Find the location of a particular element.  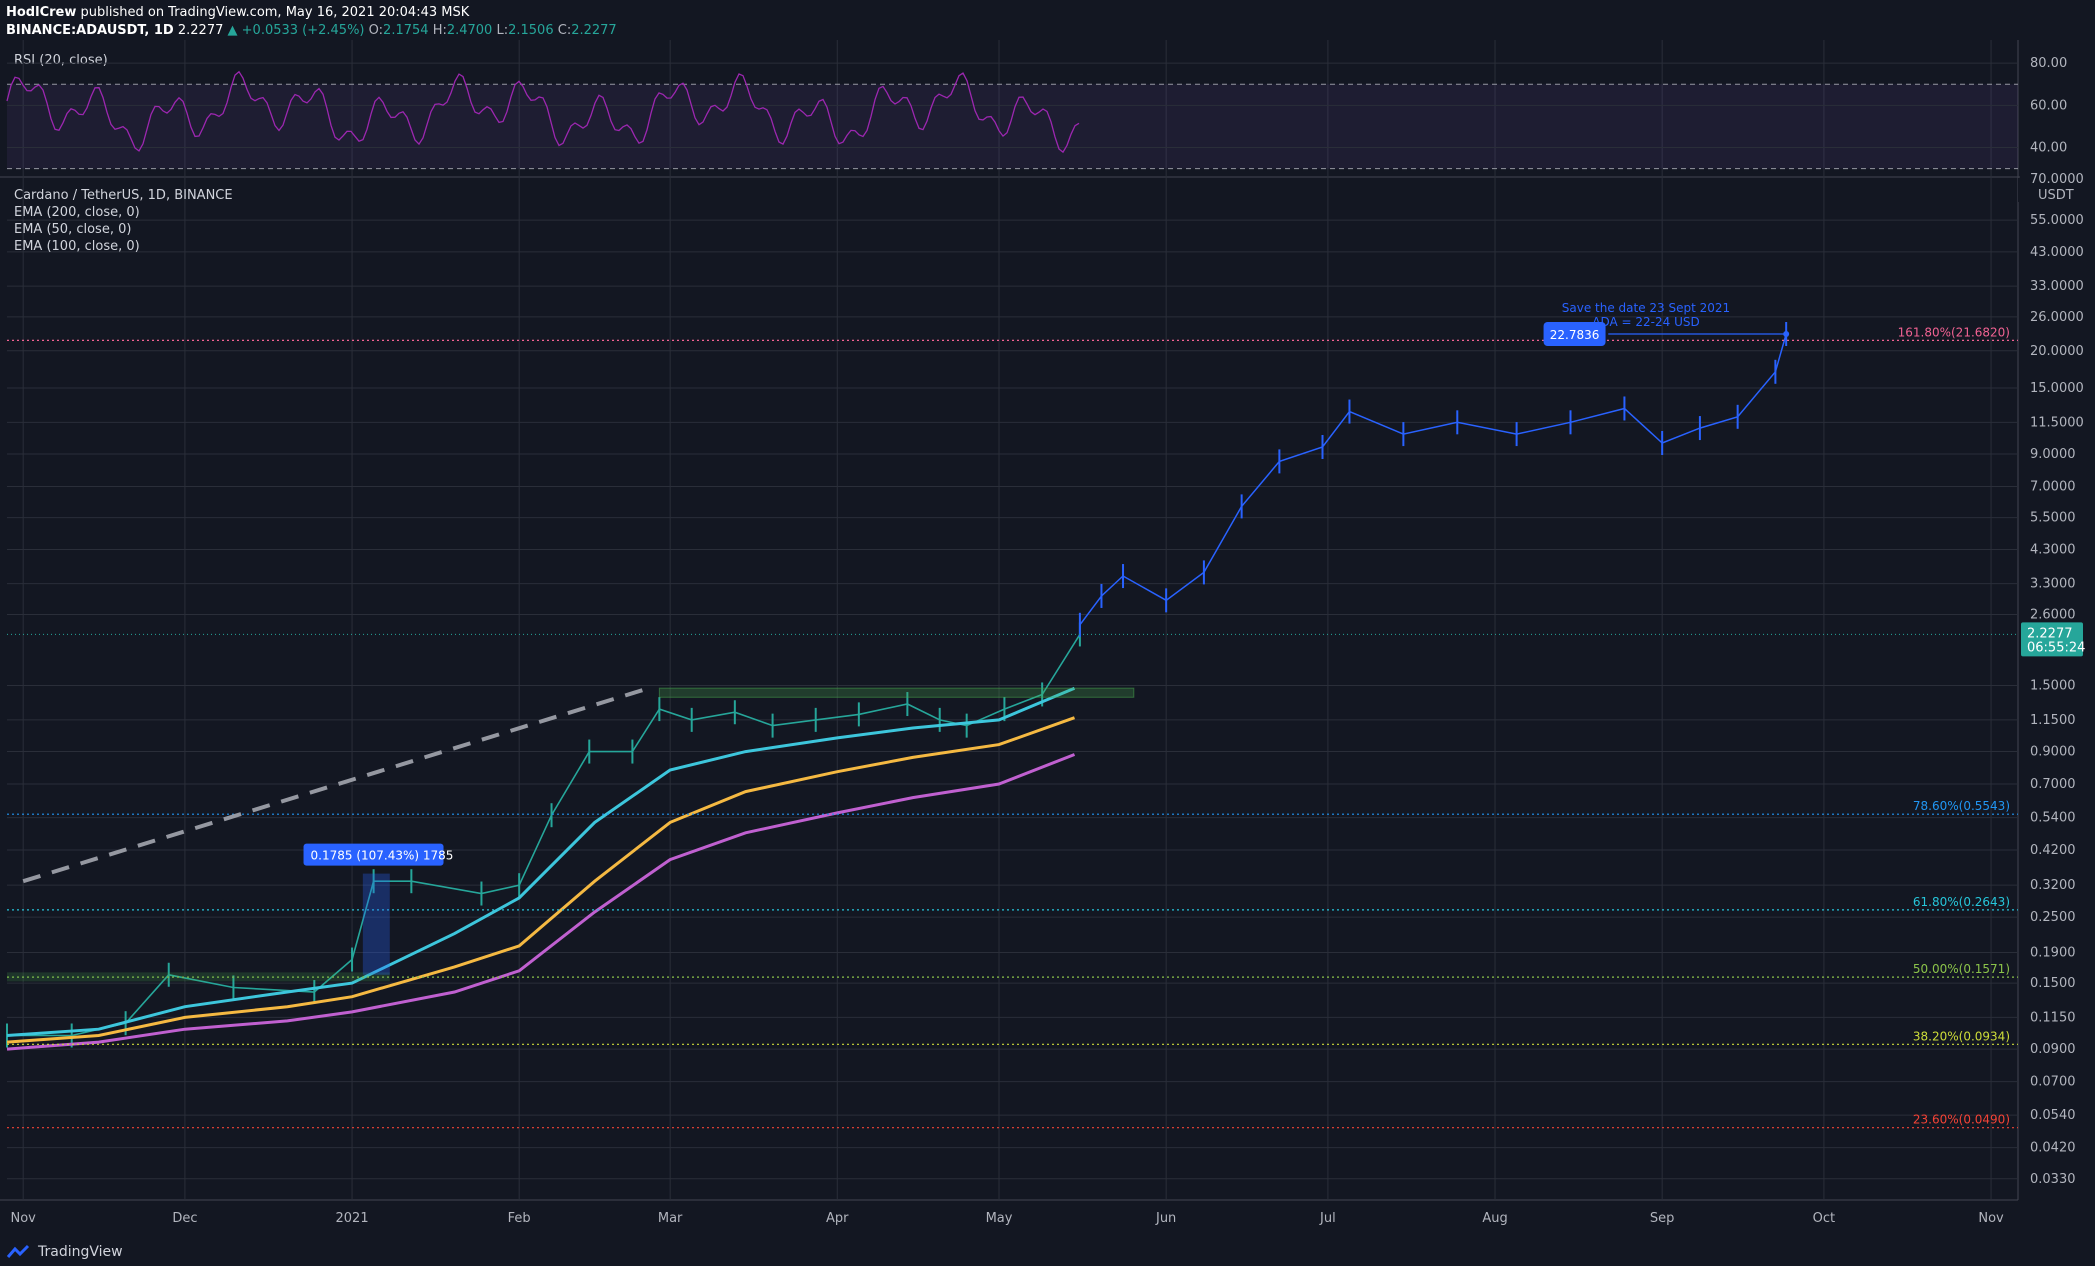

price-tick-label: 0.0540 is located at coordinates (2053, 1115).